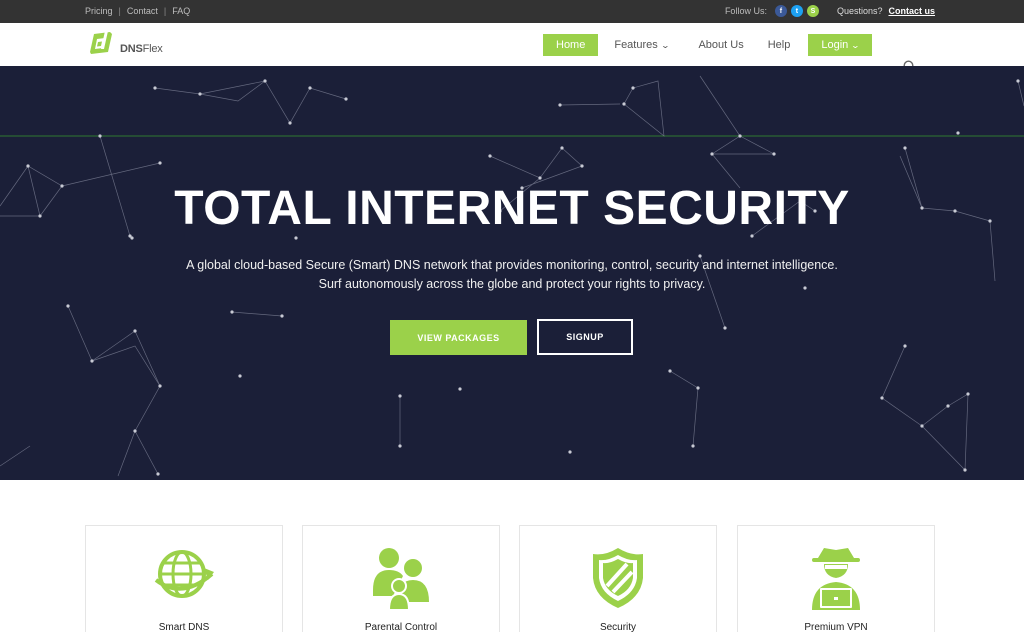 Image resolution: width=1024 pixels, height=632 pixels. What do you see at coordinates (618, 627) in the screenshot?
I see `feature-title: Security` at bounding box center [618, 627].